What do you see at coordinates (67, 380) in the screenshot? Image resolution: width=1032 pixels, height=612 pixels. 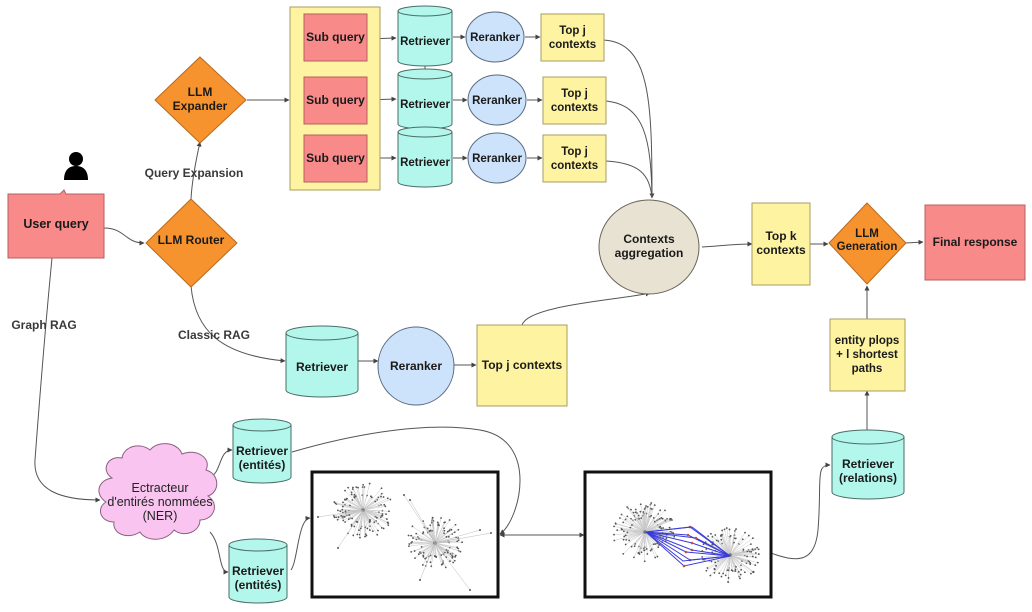 I see `edge-user-to-ner` at bounding box center [67, 380].